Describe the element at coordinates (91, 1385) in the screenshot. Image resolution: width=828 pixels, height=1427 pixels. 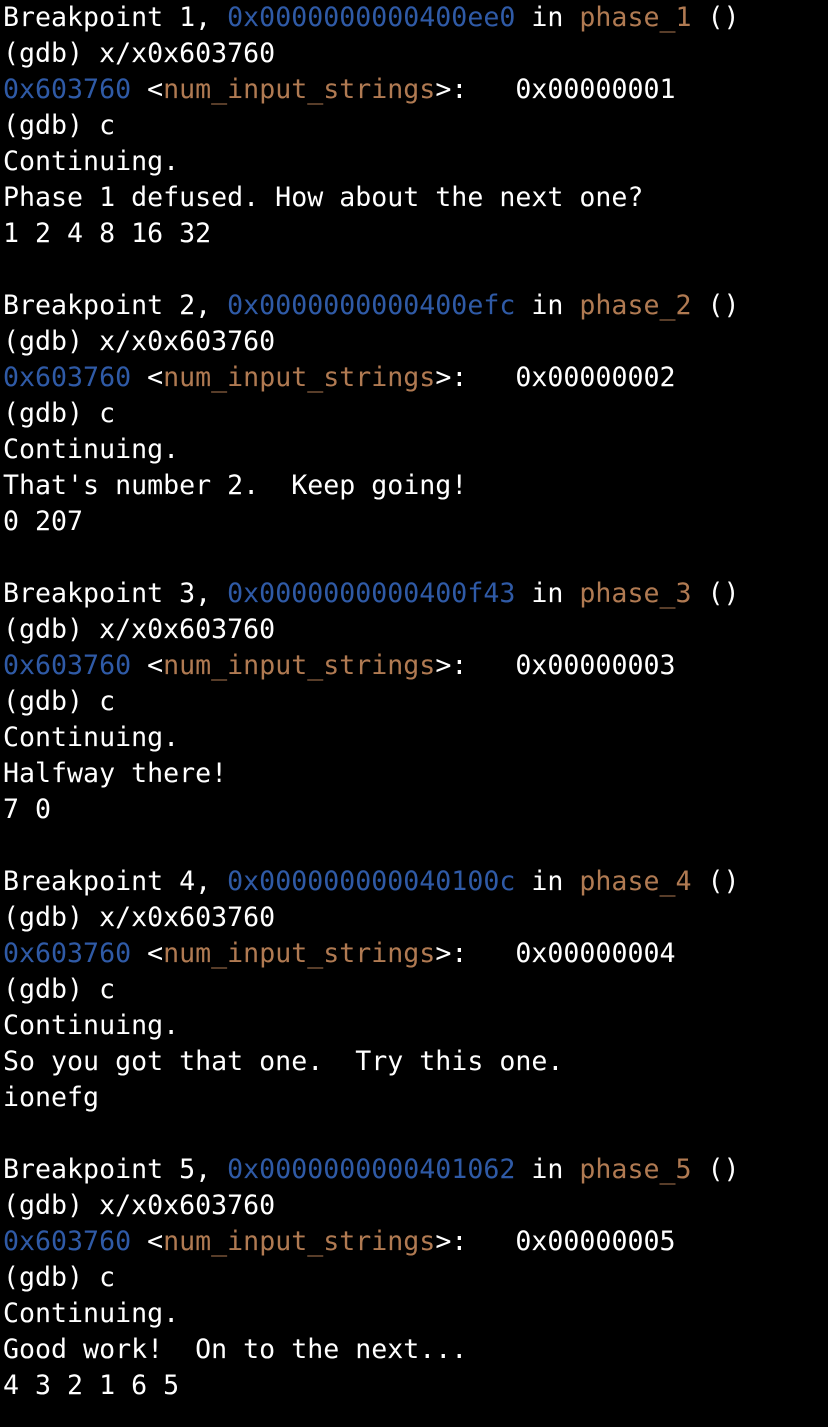
I see `phase-answer: 4 3 2 1 6 5` at that location.